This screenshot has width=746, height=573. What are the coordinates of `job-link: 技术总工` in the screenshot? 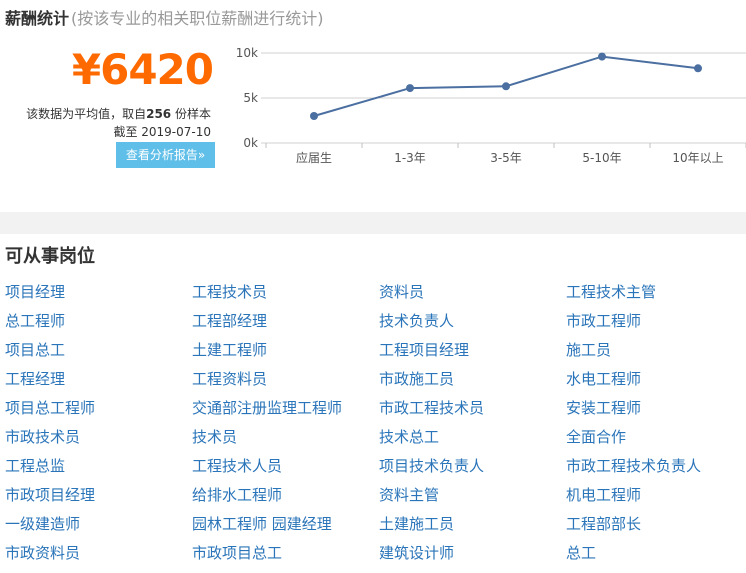 It's located at (472, 437).